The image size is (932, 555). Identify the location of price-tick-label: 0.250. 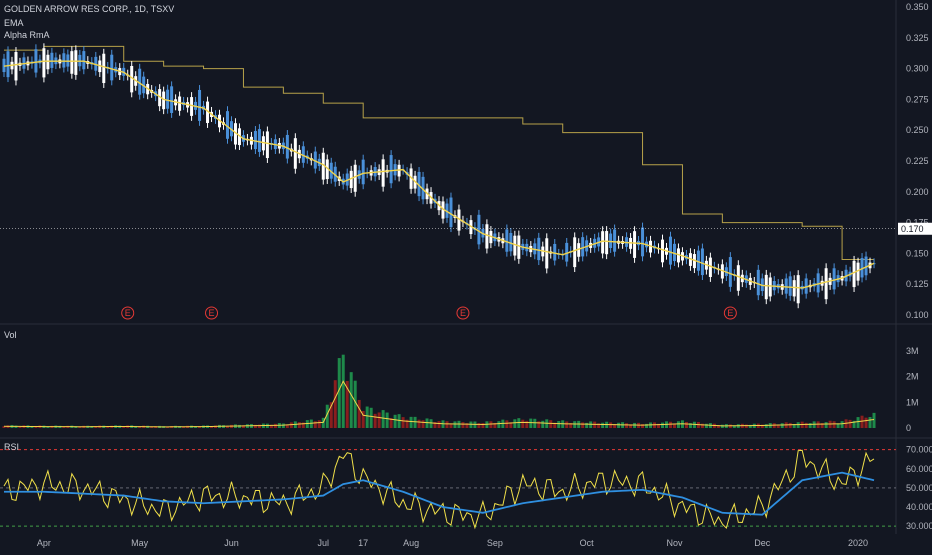
(917, 130).